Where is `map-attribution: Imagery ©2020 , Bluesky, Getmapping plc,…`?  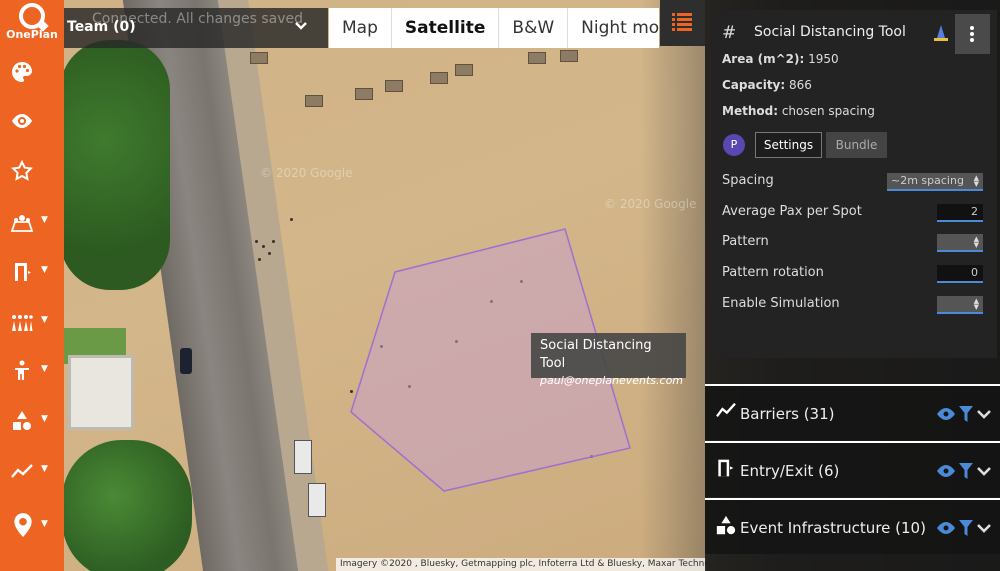
map-attribution: Imagery ©2020 , Bluesky, Getmapping plc,… is located at coordinates (521, 564).